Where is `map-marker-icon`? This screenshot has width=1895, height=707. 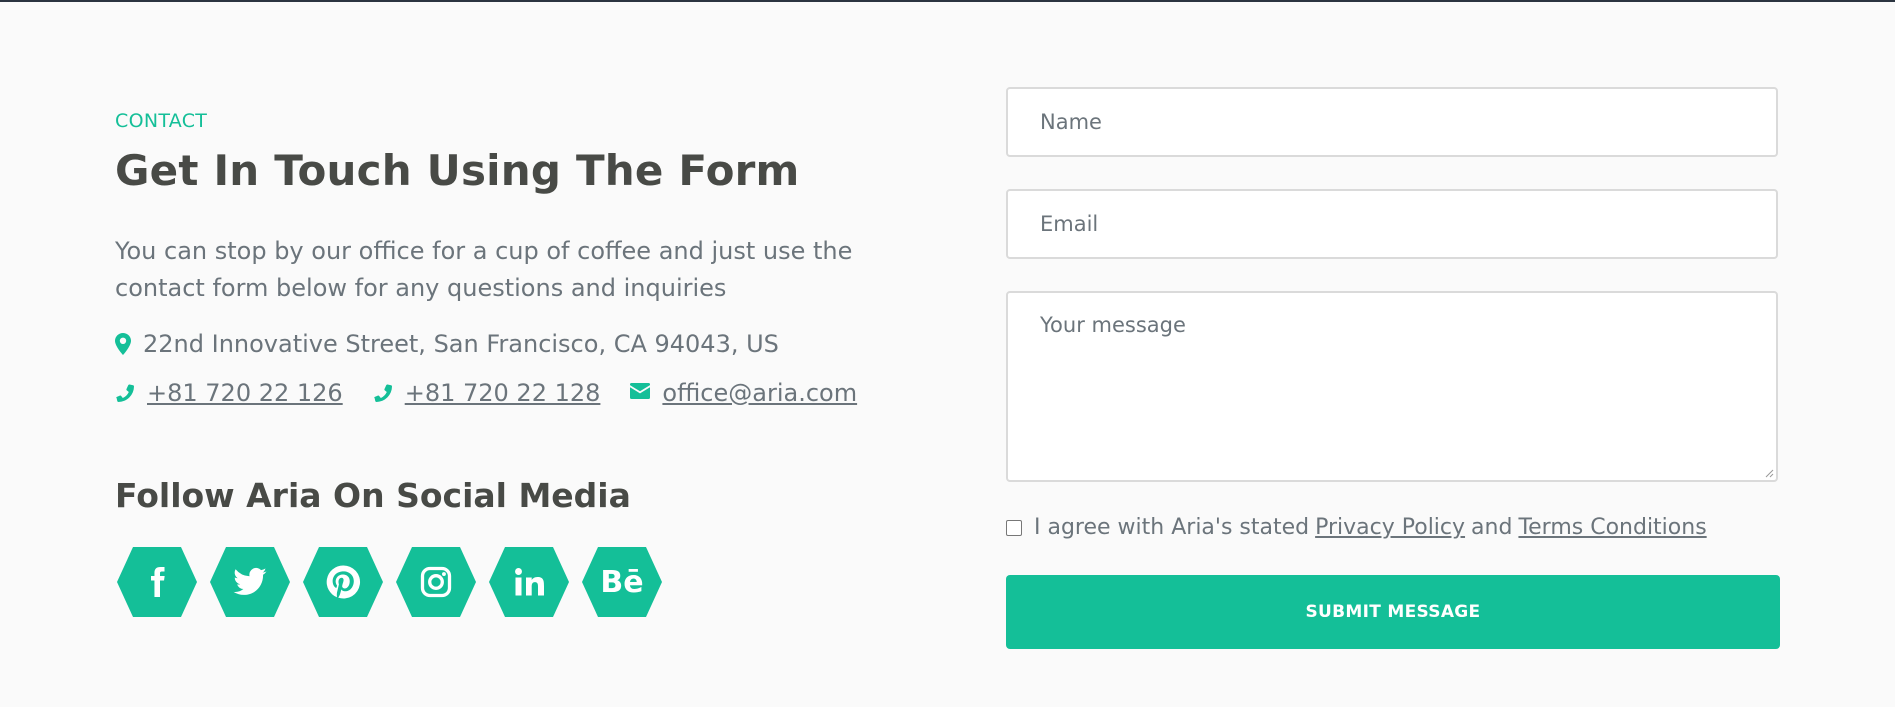
map-marker-icon is located at coordinates (123, 344).